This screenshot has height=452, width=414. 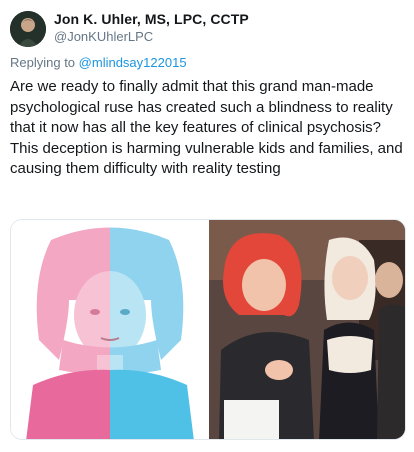 I want to click on author-handle: @JonKUhlerLPC, so click(x=151, y=36).